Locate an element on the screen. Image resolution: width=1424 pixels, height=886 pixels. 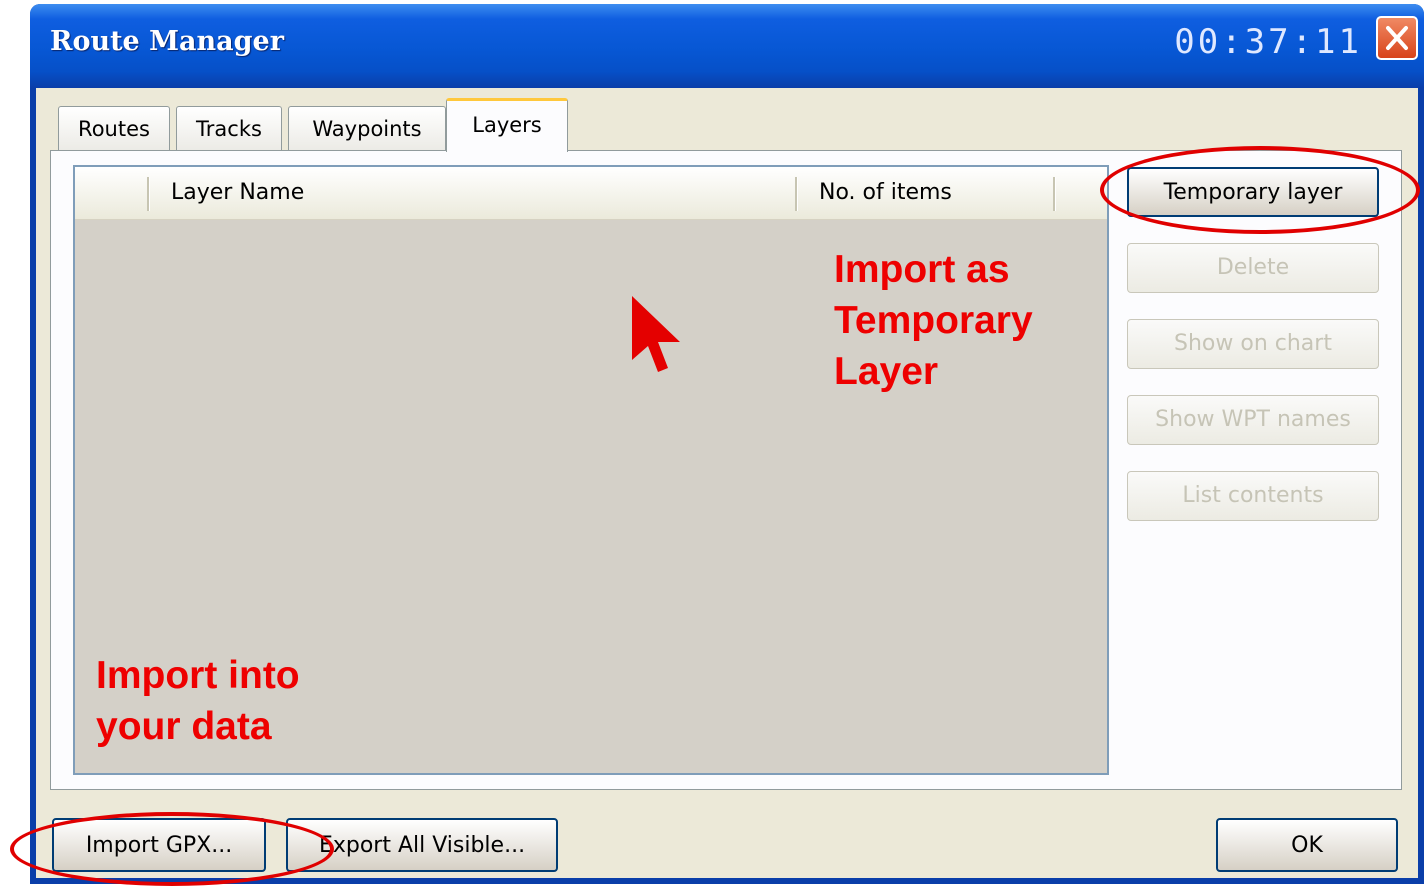
tab-routes: Routes is located at coordinates (114, 128).